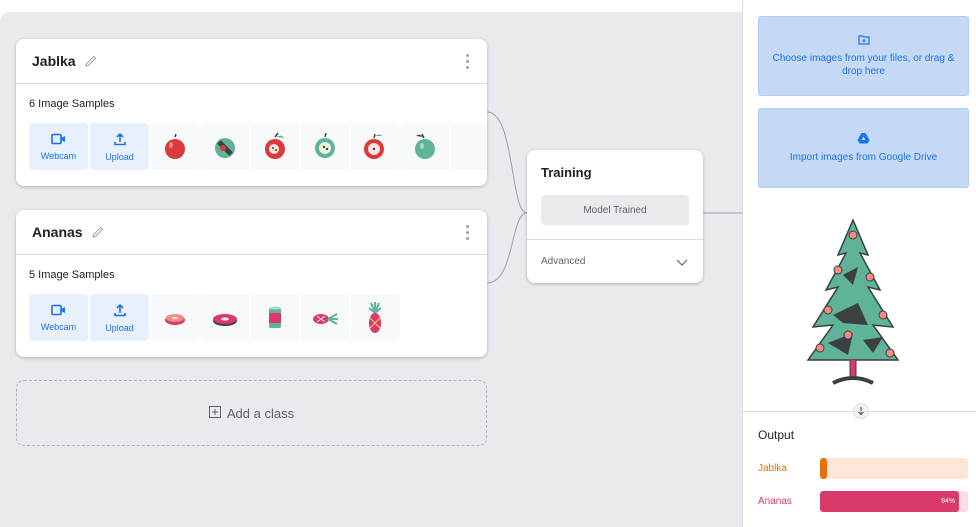 The height and width of the screenshot is (527, 976). I want to click on google-drive-import-button: Import images from Google Drive, so click(863, 148).